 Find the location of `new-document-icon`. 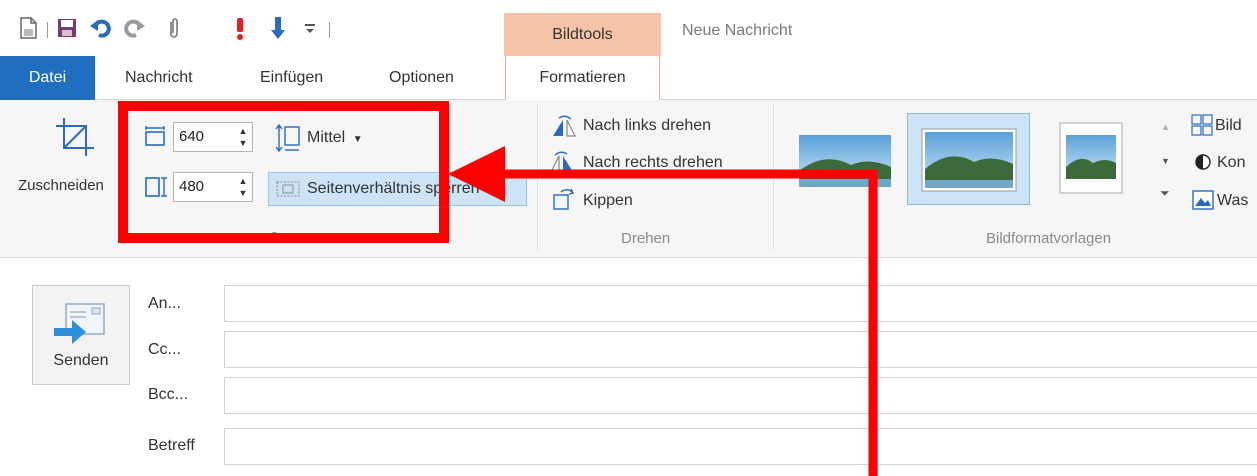

new-document-icon is located at coordinates (28, 28).